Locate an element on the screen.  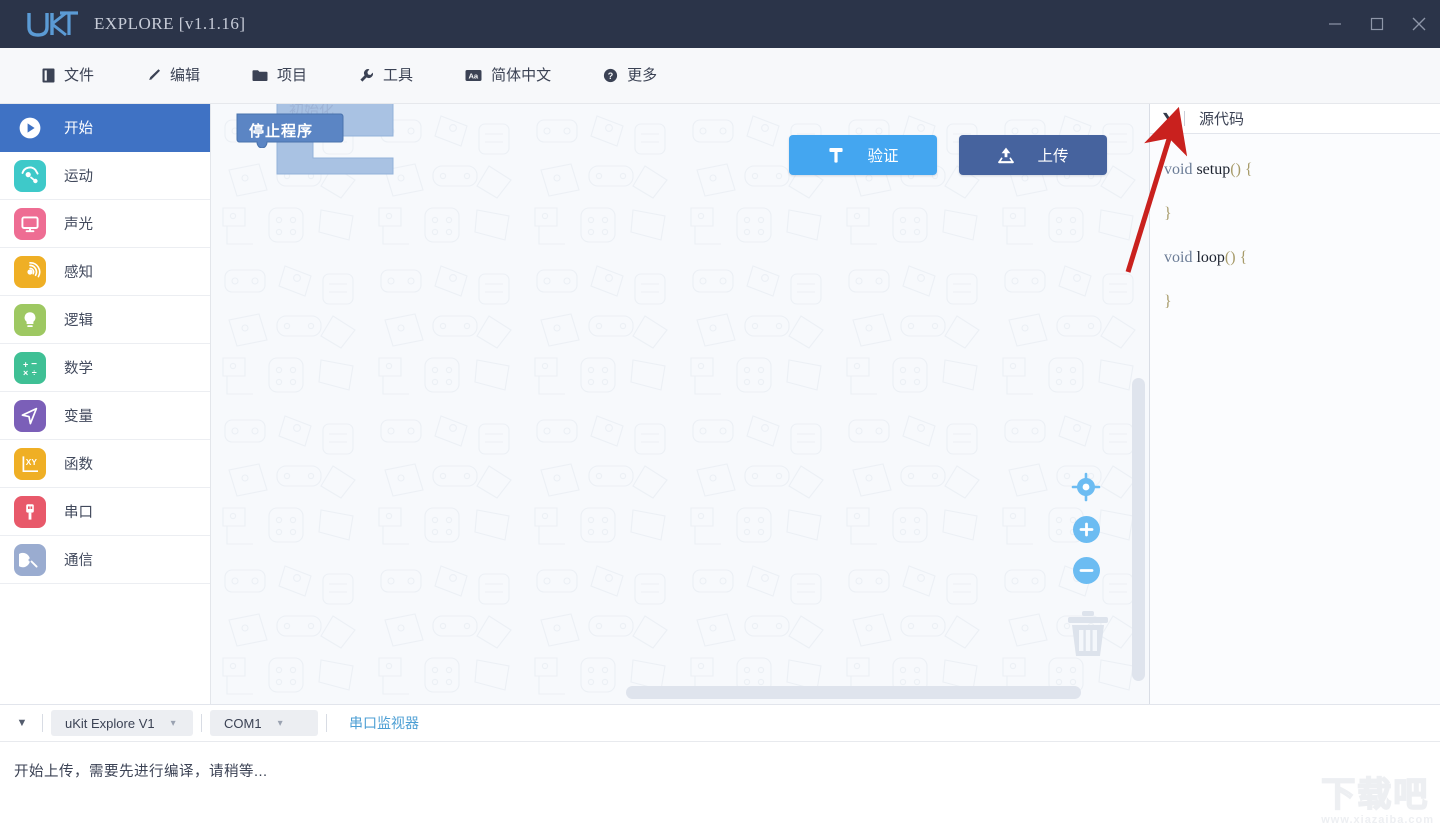
title-bar: EXPLORE [v1.1.16] is located at coordinates (720, 24).